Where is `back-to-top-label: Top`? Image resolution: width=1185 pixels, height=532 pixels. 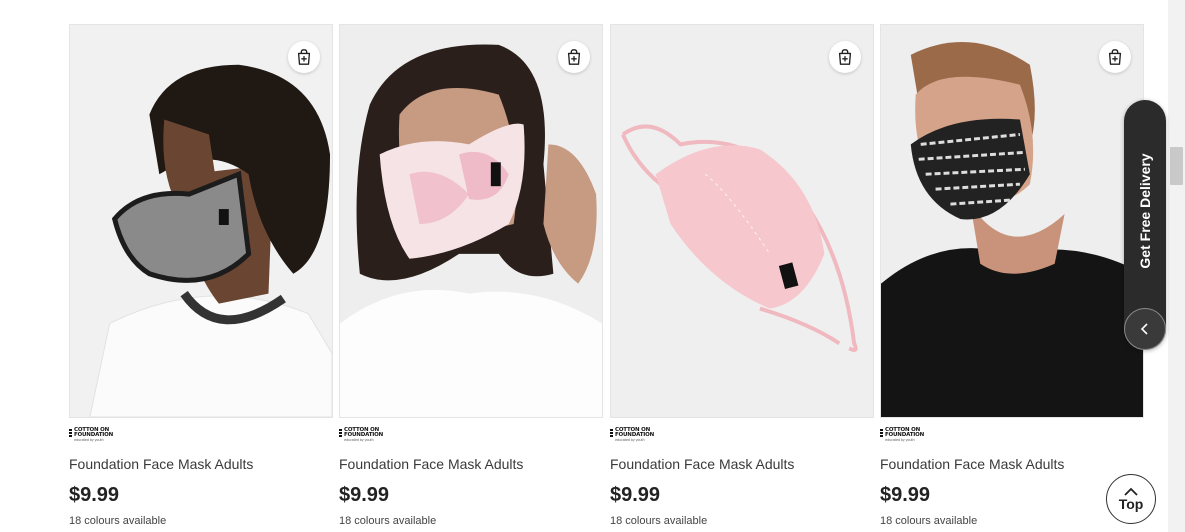 back-to-top-label: Top is located at coordinates (1131, 503).